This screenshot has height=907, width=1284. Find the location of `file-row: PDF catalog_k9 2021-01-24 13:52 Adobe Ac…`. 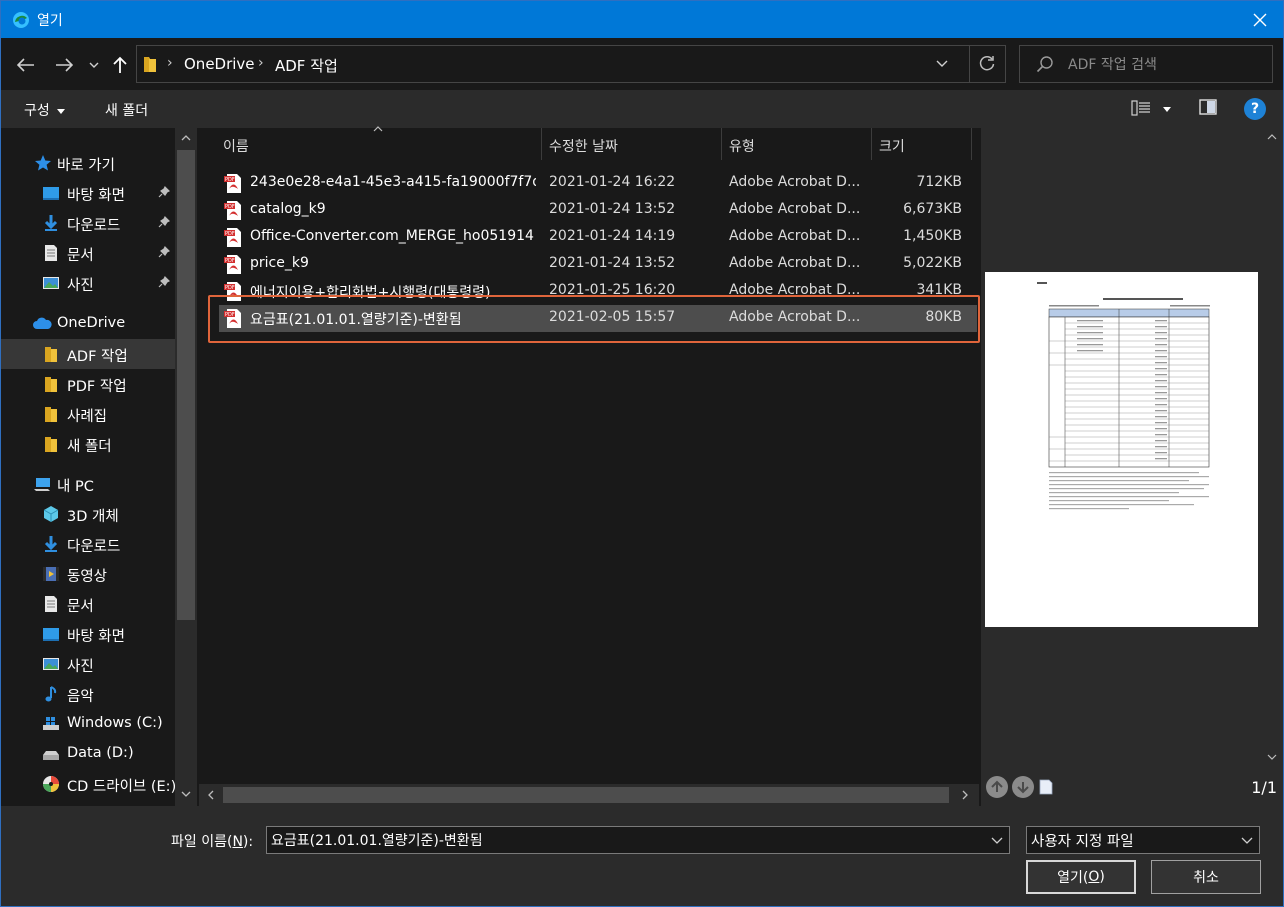

file-row: PDF catalog_k9 2021-01-24 13:52 Adobe Ac… is located at coordinates (598, 210).